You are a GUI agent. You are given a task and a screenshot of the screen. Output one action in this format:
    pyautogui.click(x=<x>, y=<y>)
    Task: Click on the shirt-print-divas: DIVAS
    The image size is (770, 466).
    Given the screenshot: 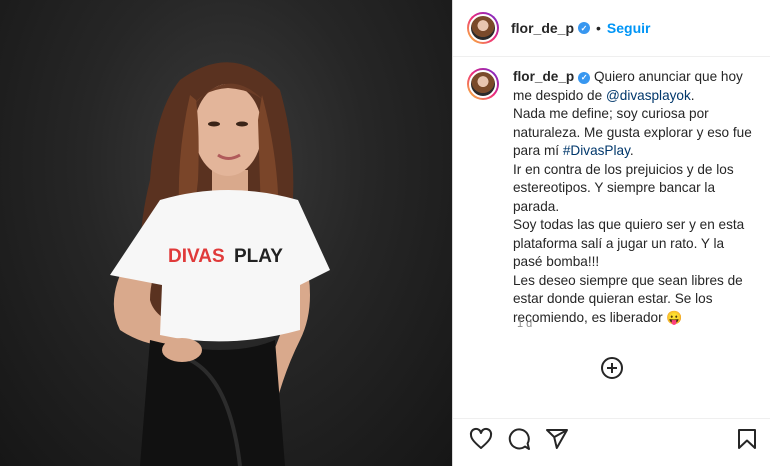 What is the action you would take?
    pyautogui.click(x=196, y=256)
    